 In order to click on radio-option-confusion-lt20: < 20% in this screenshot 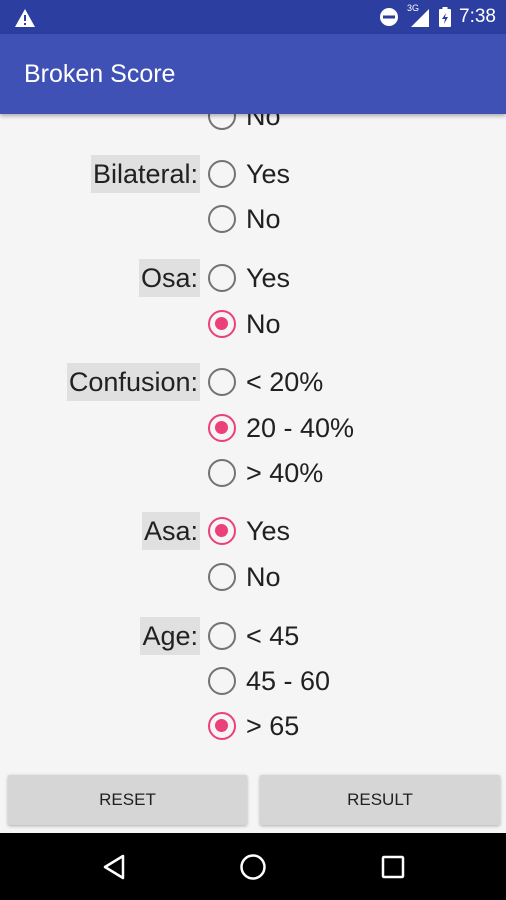, I will do `click(265, 382)`.